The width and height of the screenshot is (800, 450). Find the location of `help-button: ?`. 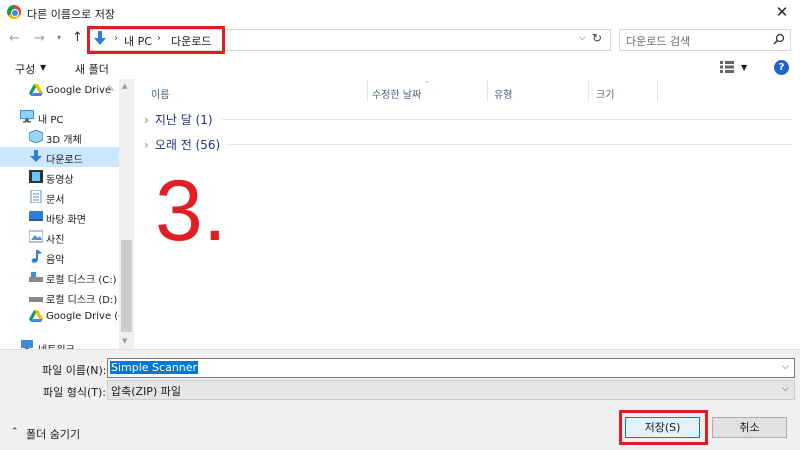

help-button: ? is located at coordinates (781, 67).